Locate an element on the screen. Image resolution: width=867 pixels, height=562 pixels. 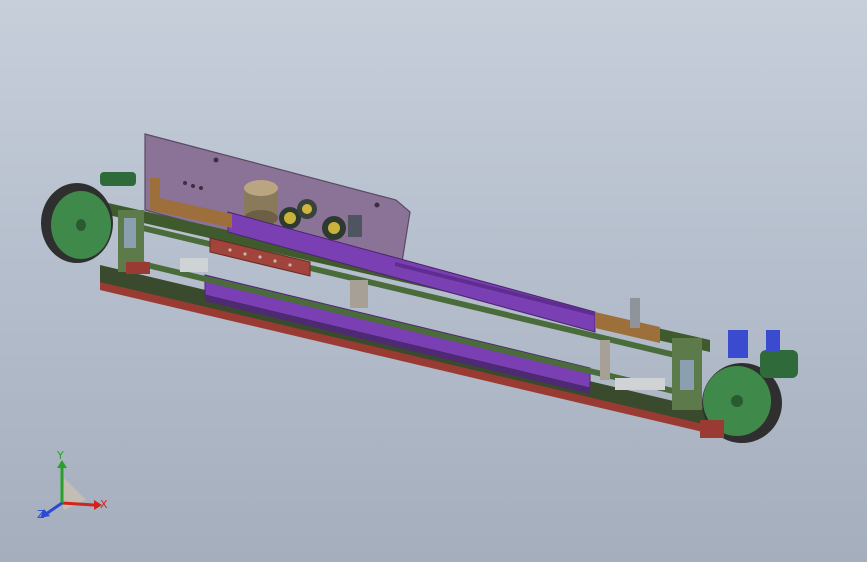
z-axis-line is located at coordinates (54, 508).